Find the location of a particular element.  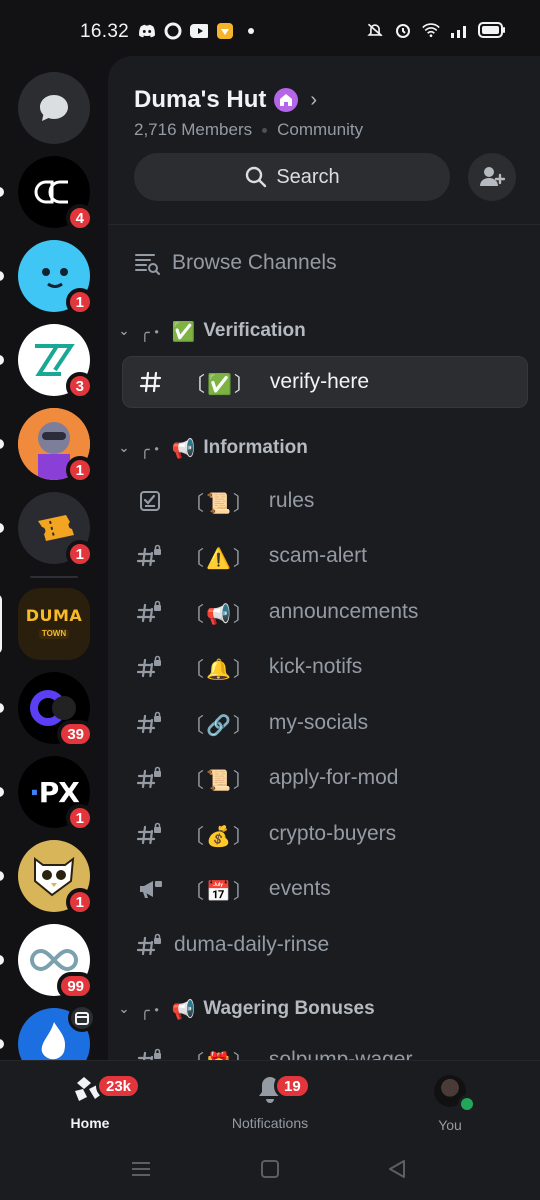

status-notification-icons is located at coordinates (199, 31).